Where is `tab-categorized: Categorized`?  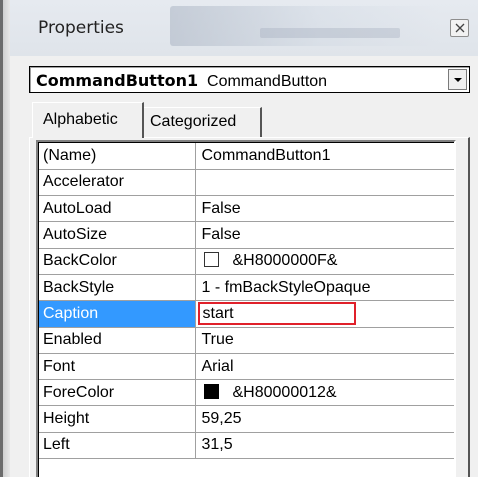 tab-categorized: Categorized is located at coordinates (203, 122).